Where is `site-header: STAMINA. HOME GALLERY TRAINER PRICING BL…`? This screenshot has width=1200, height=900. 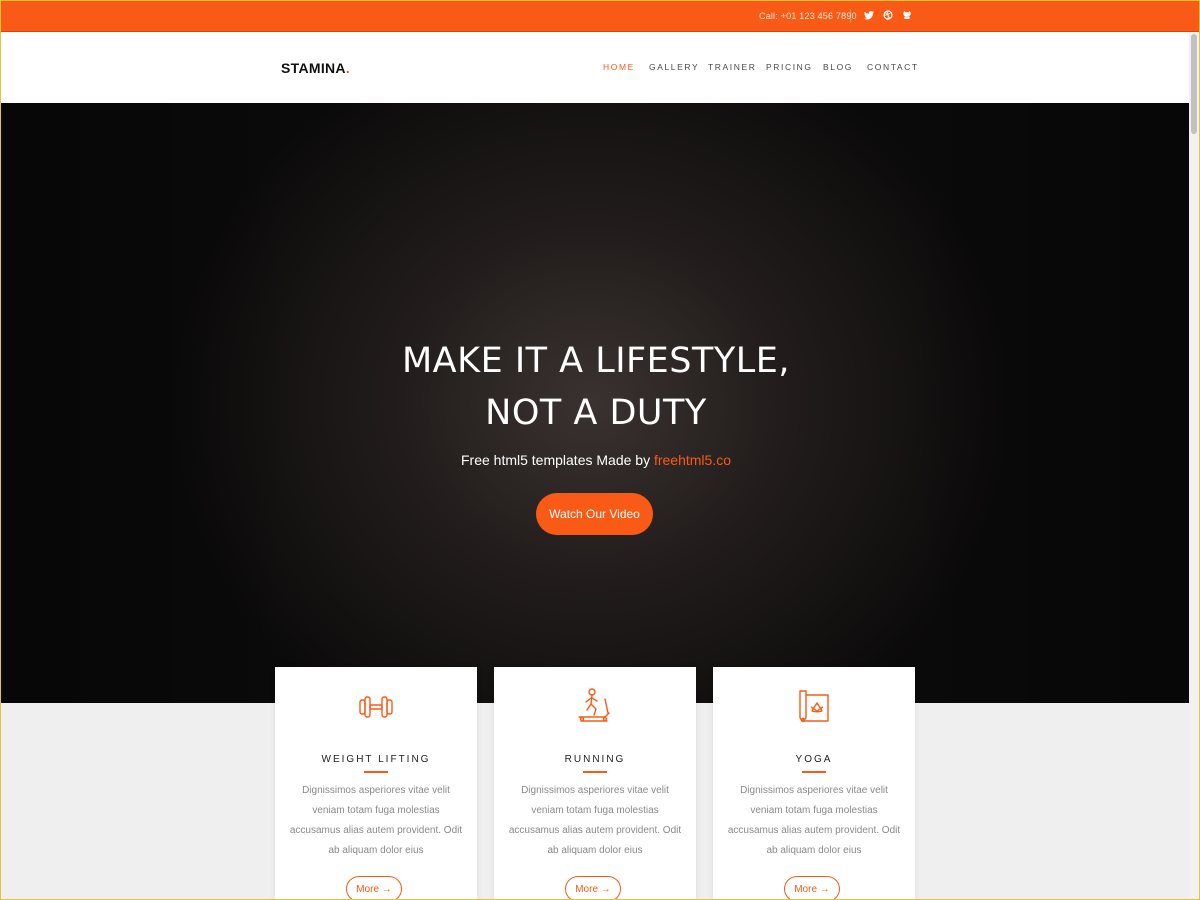
site-header: STAMINA. HOME GALLERY TRAINER PRICING BL… is located at coordinates (600, 67).